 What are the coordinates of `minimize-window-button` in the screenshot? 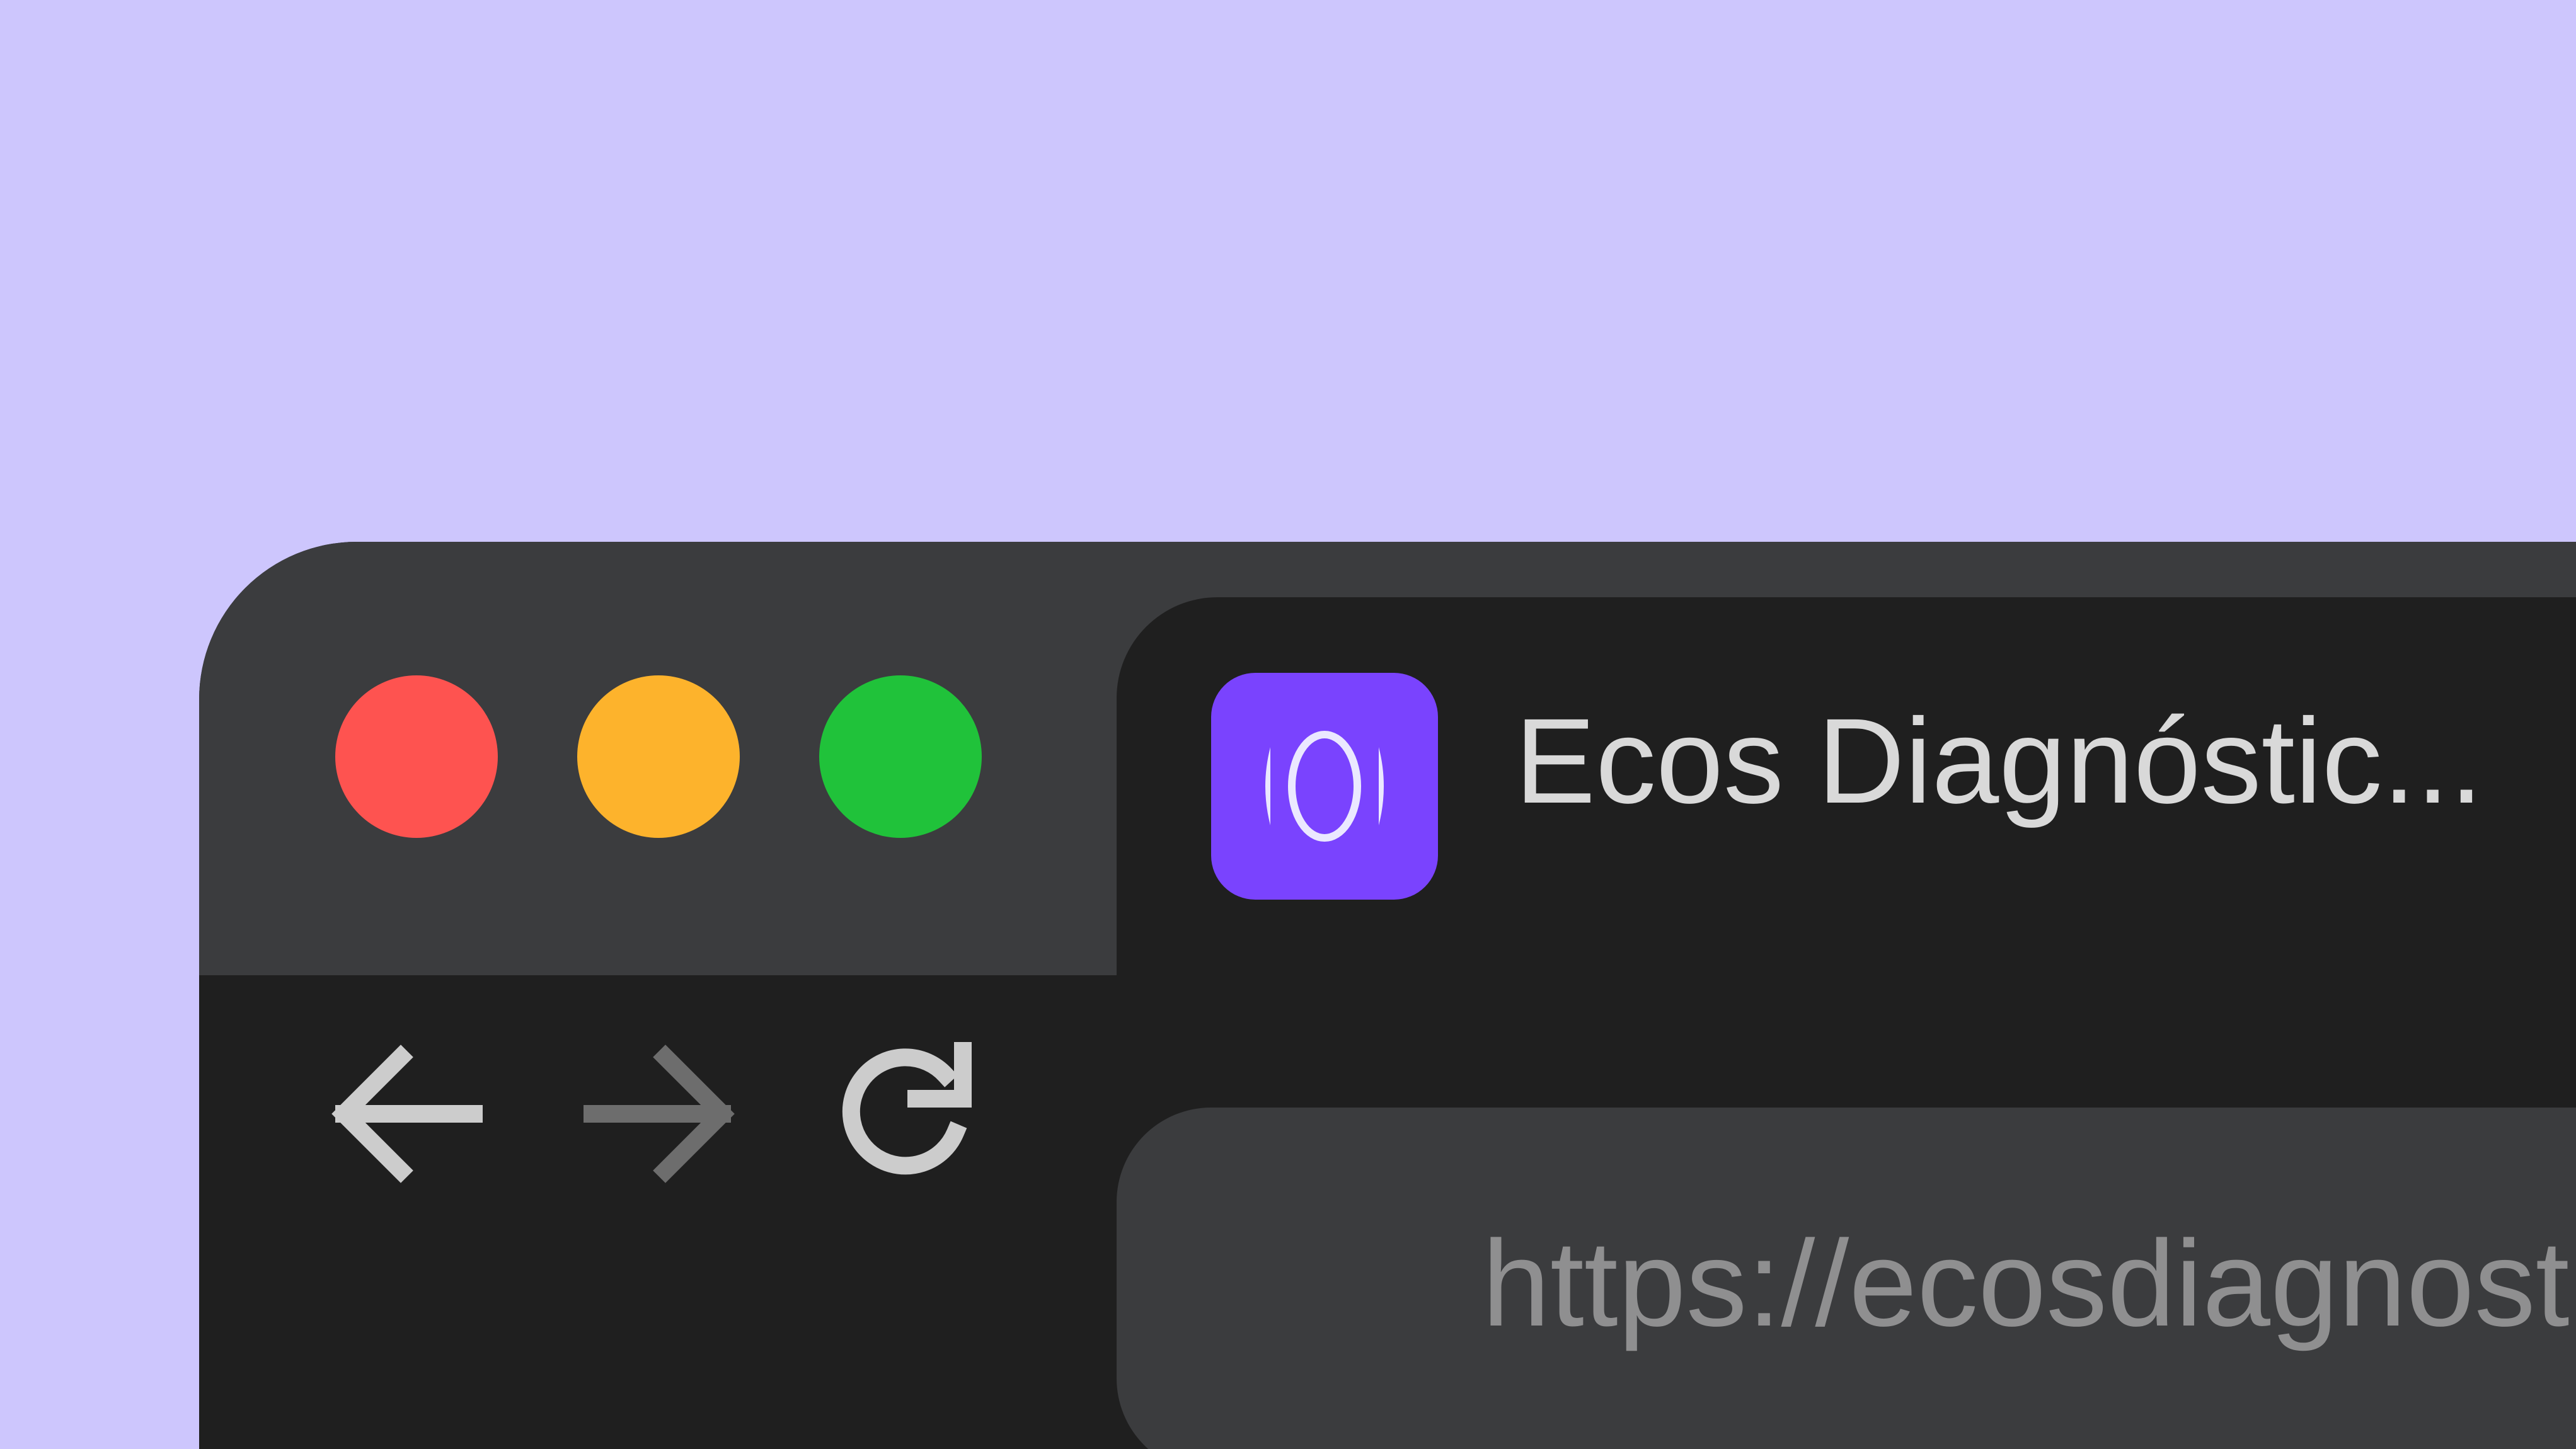 It's located at (658, 756).